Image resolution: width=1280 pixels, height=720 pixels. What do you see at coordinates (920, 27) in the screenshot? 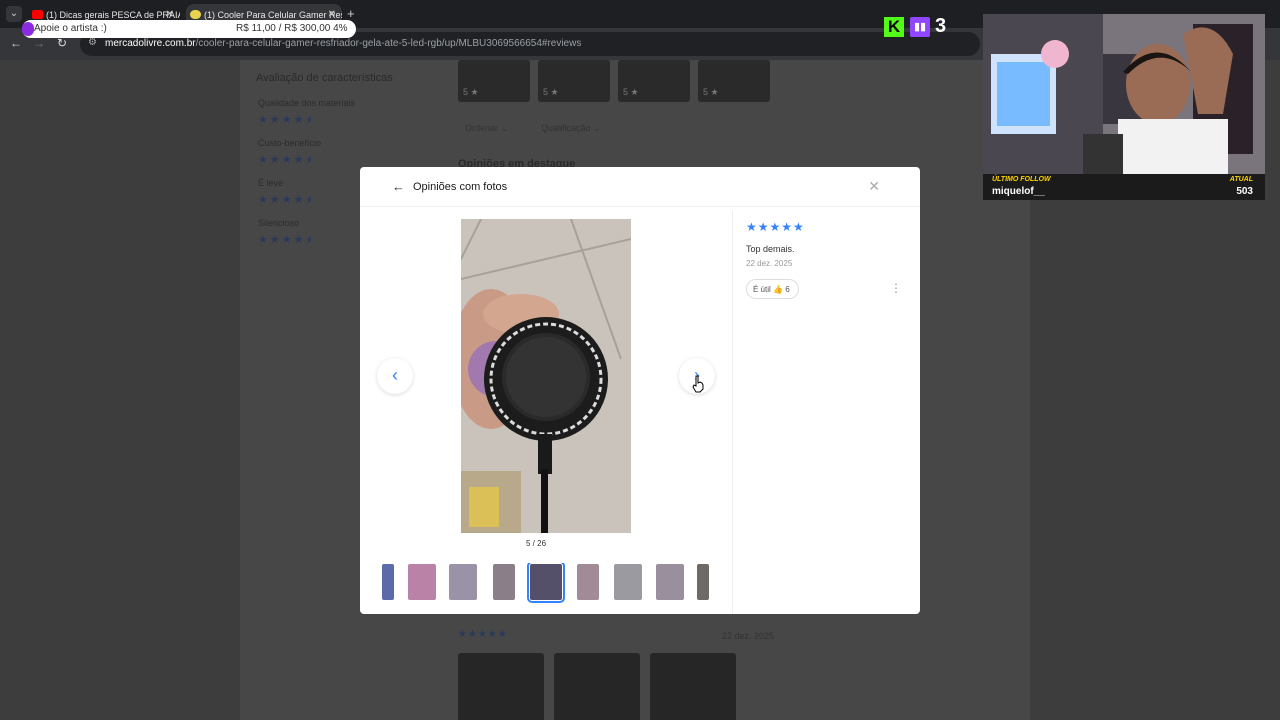
I see `twitch-icon: ▮▮` at bounding box center [920, 27].